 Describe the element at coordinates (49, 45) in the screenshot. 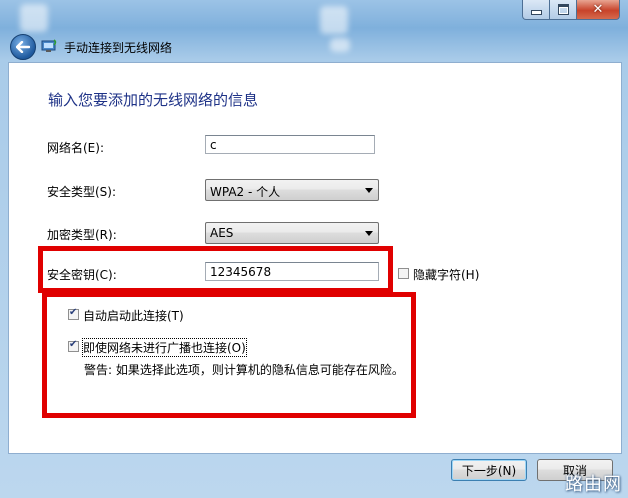

I see `wireless-network-icon` at that location.